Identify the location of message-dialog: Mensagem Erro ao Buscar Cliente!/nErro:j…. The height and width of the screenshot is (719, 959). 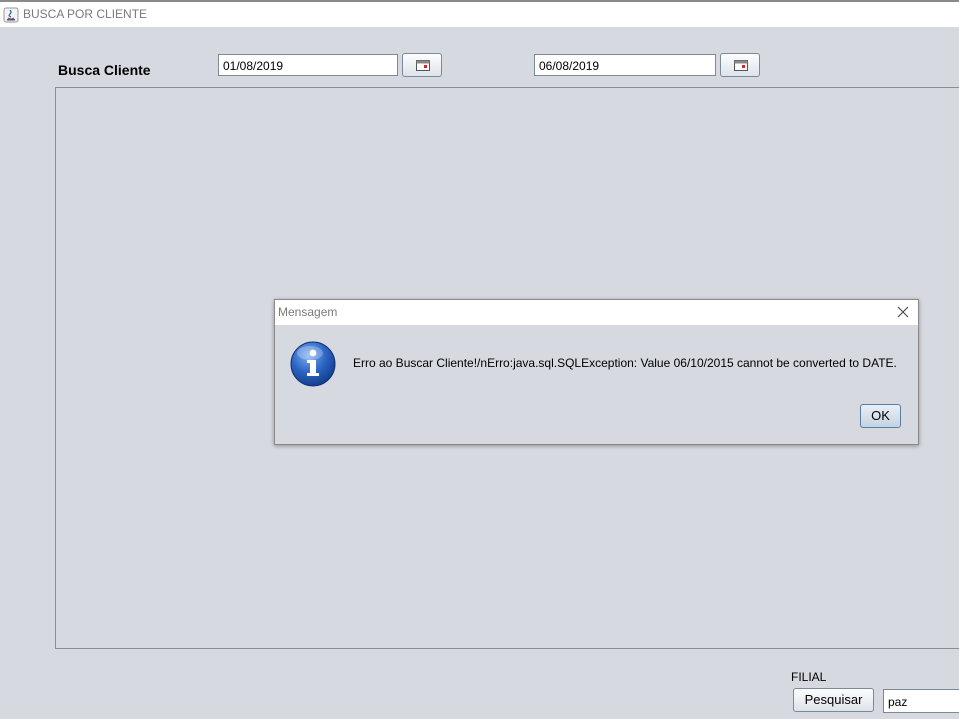
(596, 372).